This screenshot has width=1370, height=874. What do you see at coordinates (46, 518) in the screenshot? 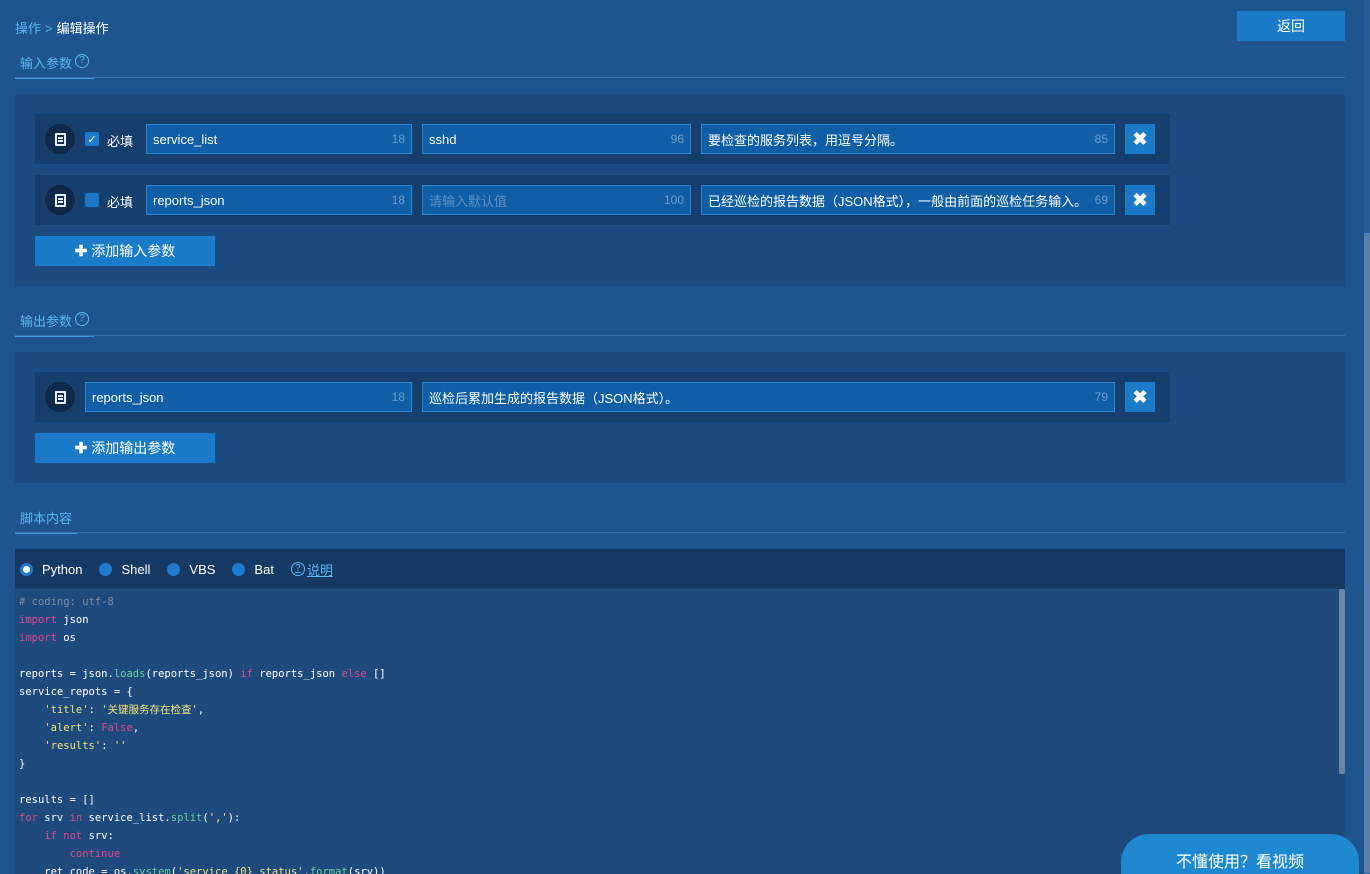
I see `script-content-title: 脚本内容` at bounding box center [46, 518].